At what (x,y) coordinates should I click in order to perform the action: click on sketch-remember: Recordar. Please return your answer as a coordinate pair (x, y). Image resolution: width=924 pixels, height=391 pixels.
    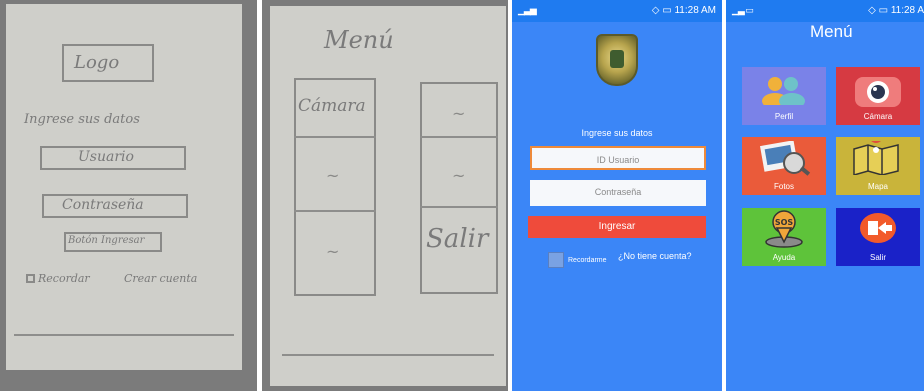
    Looking at the image, I should click on (64, 278).